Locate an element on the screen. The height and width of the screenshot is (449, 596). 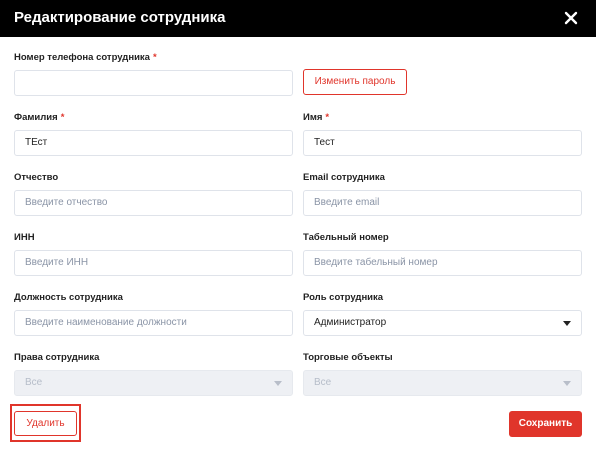
last-name-label: Фамилия * is located at coordinates (39, 117).